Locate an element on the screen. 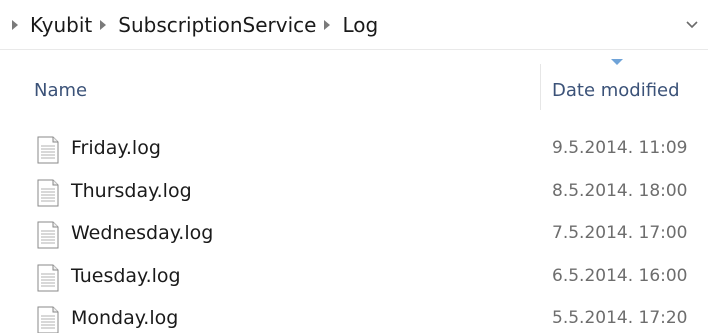  chevron-down-icon is located at coordinates (692, 25).